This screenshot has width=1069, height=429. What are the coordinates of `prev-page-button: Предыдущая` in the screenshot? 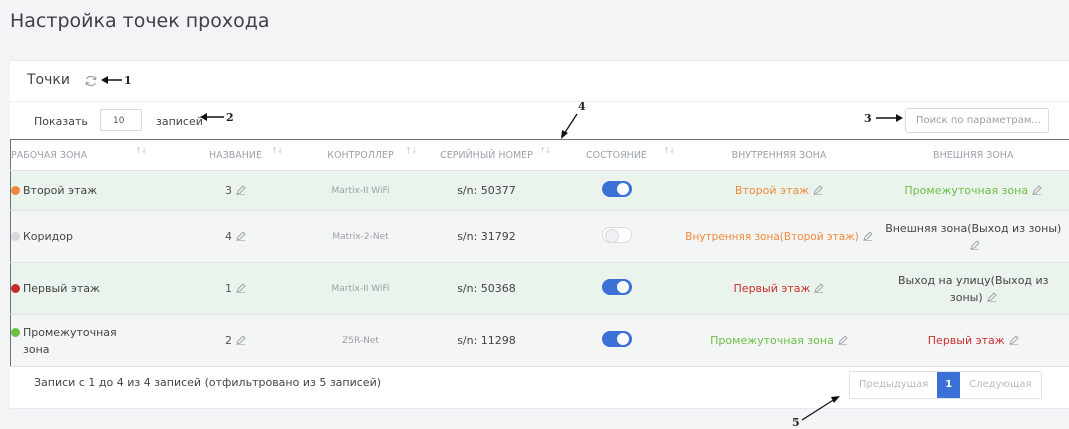 It's located at (894, 385).